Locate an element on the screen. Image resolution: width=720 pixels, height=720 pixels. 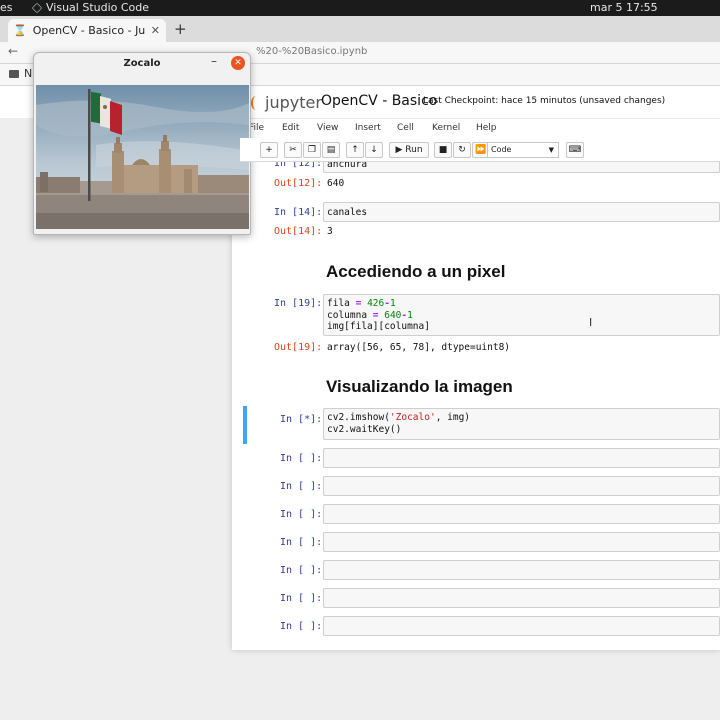
markdown-heading: Visualizando la imagen is located at coordinates (419, 387).